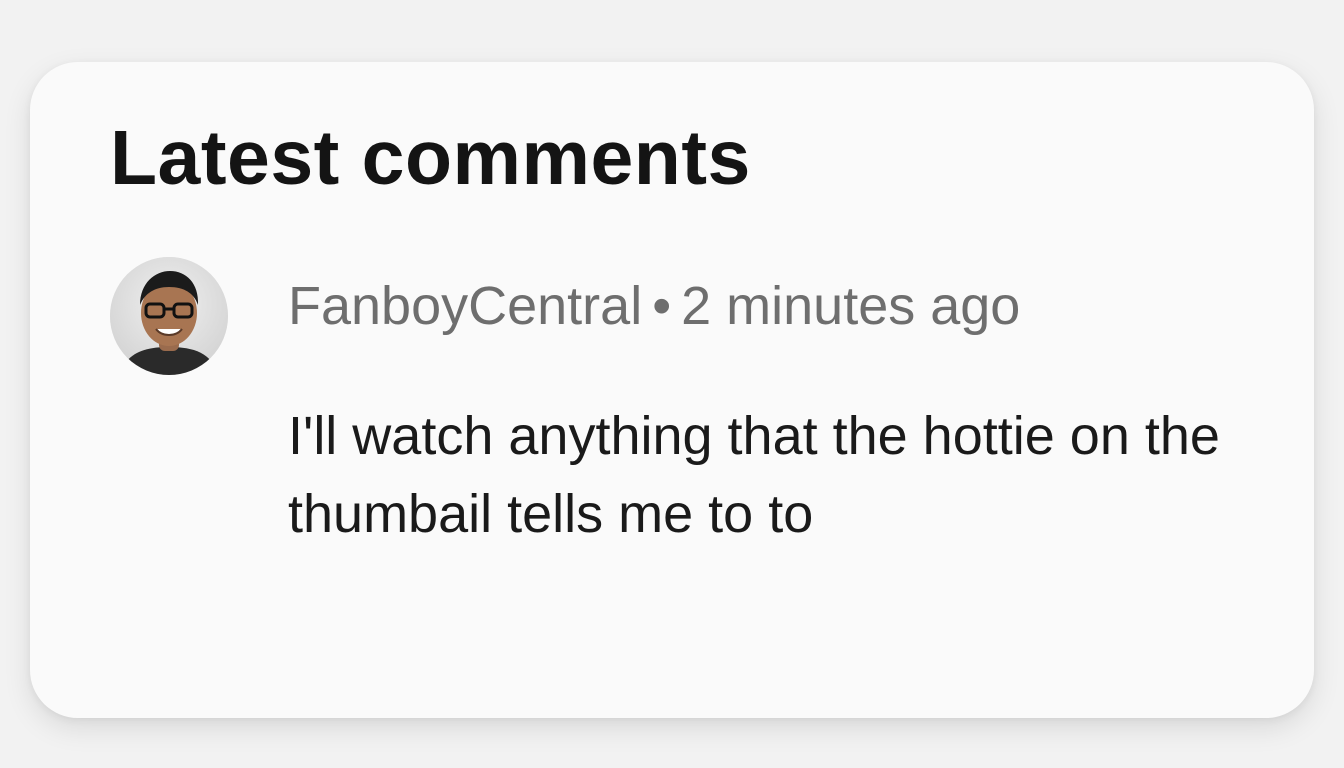 The height and width of the screenshot is (768, 1344). I want to click on user-avatar, so click(169, 316).